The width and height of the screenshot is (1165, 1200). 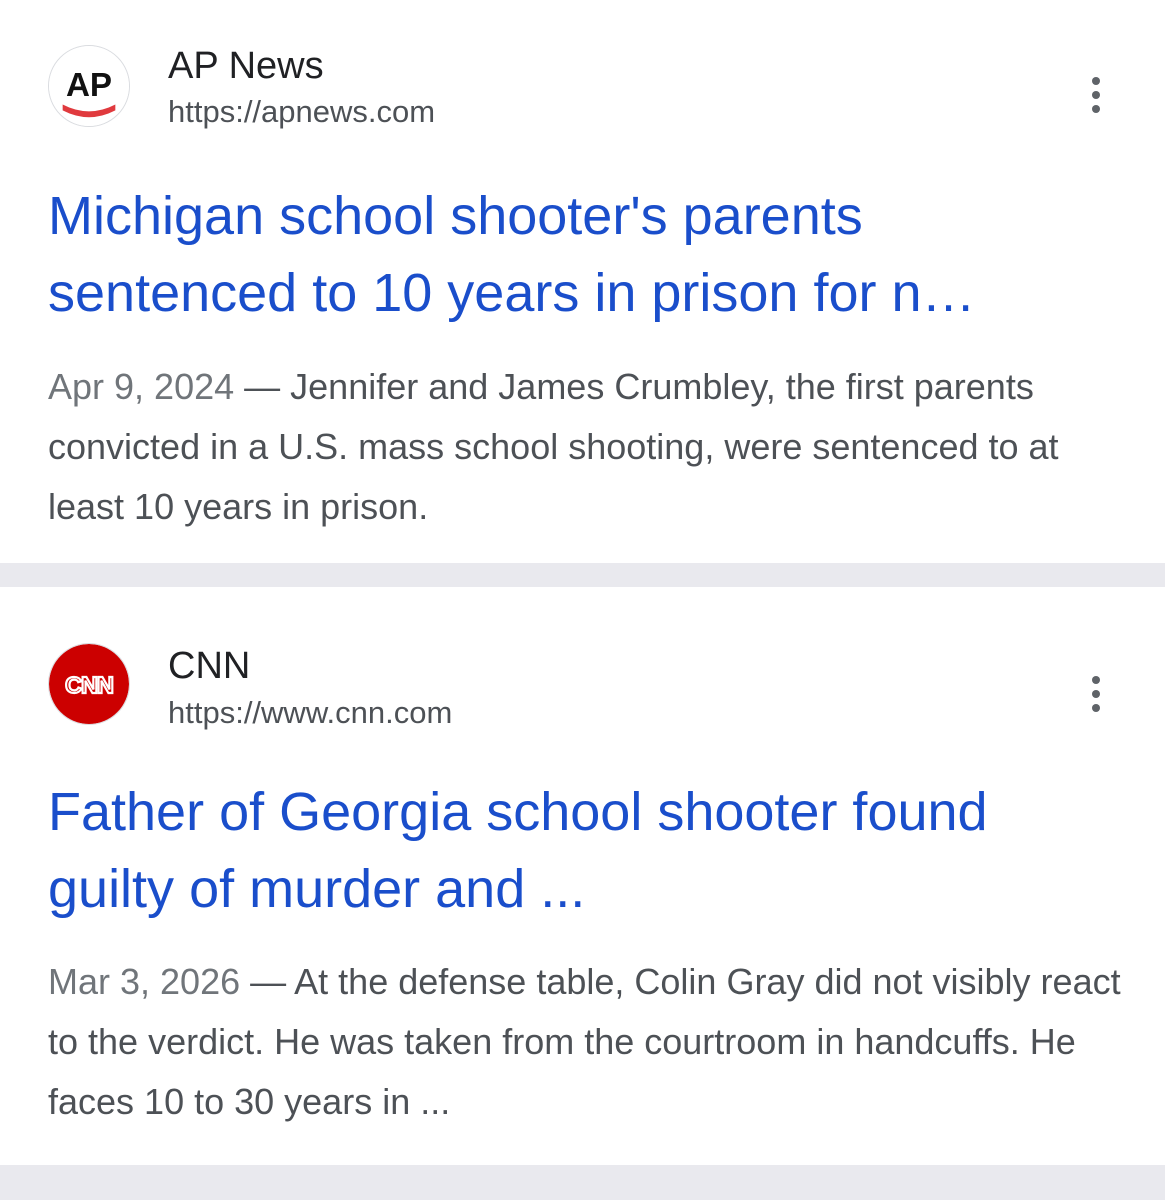 I want to click on result-date: Apr 9, 2024, so click(x=141, y=386).